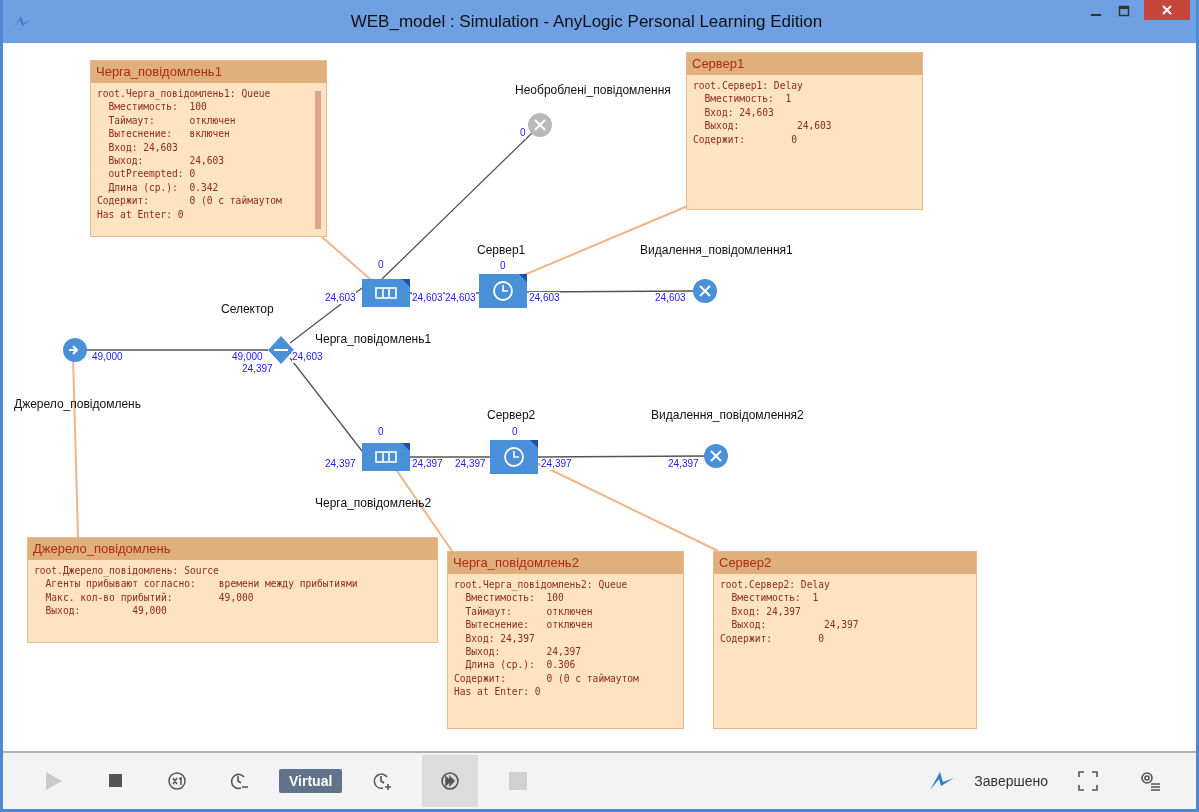 The width and height of the screenshot is (1199, 812). I want to click on inspect-line: root.Джерело_повідомлень: Source, so click(127, 571).